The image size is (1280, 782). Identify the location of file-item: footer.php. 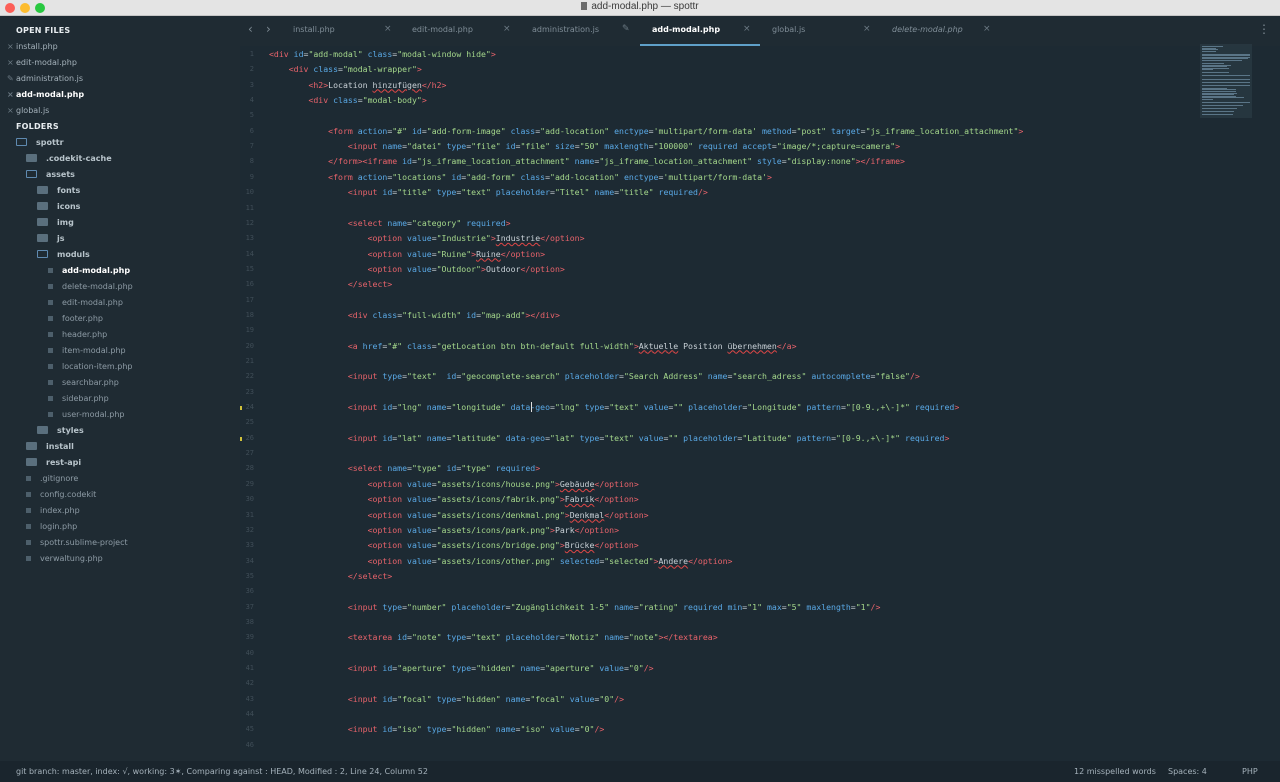
(75, 318).